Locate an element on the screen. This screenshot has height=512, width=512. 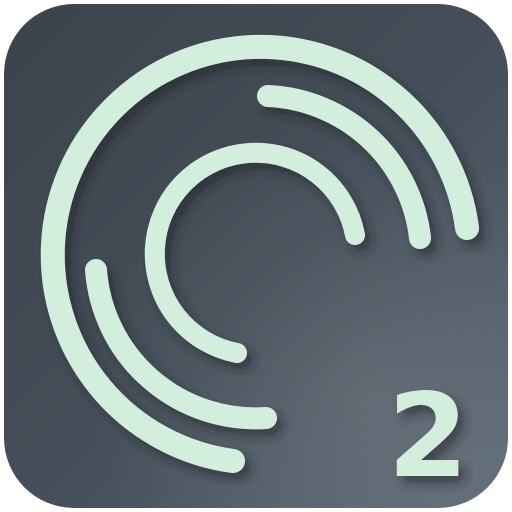
badge-number: 2 is located at coordinates (428, 436).